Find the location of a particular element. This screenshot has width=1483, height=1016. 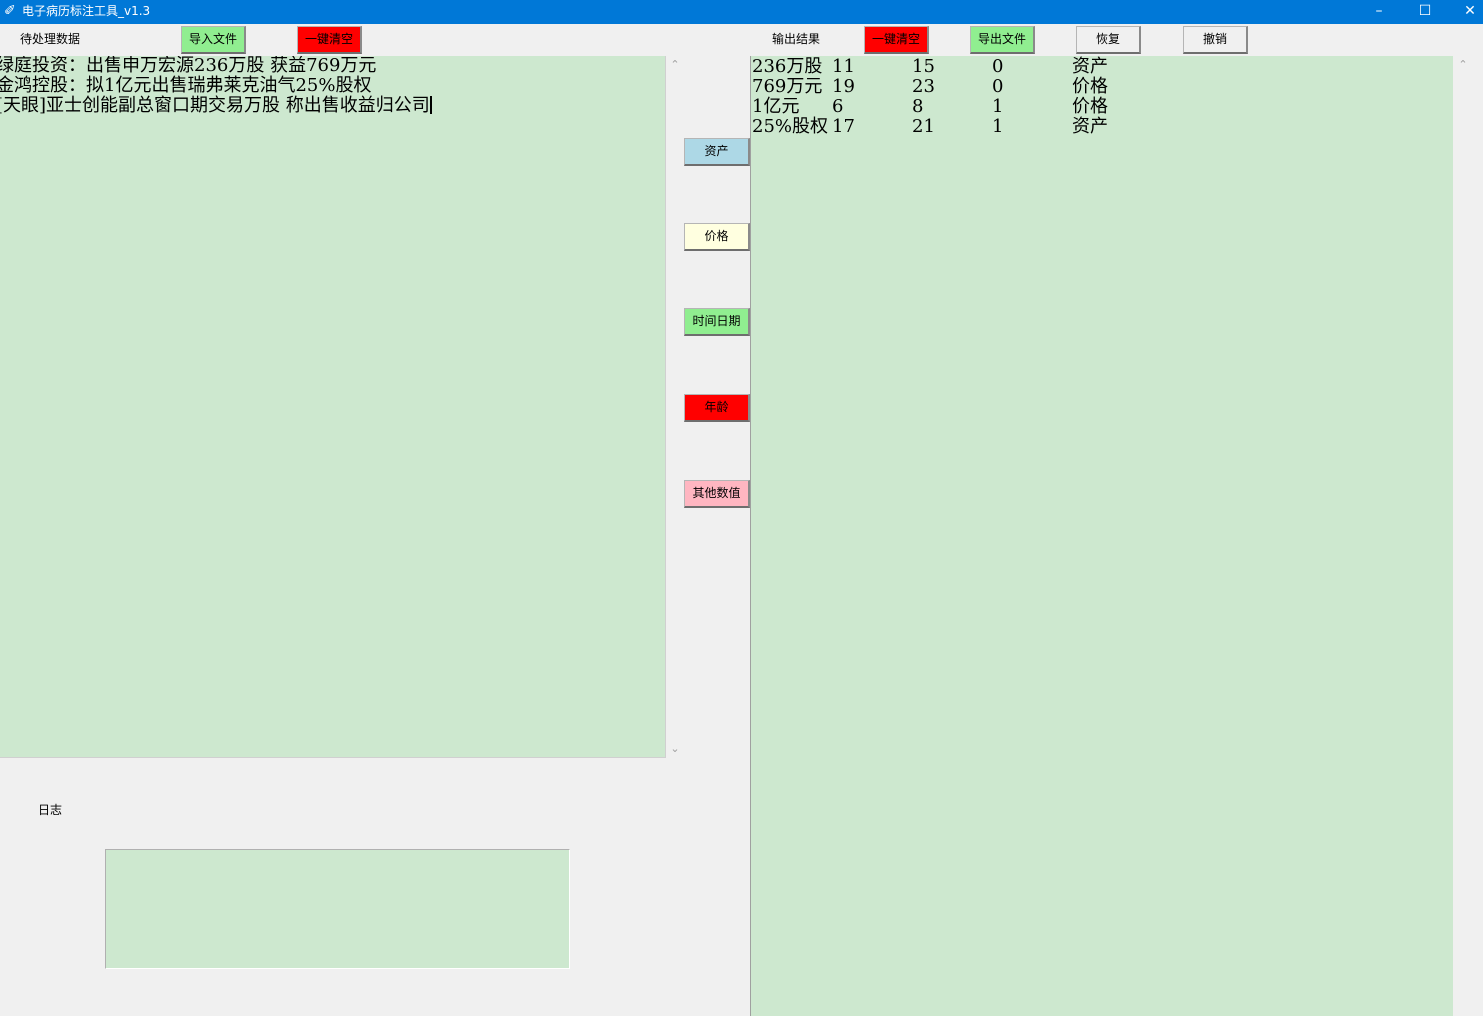

minimize-button: – is located at coordinates (1379, 12).